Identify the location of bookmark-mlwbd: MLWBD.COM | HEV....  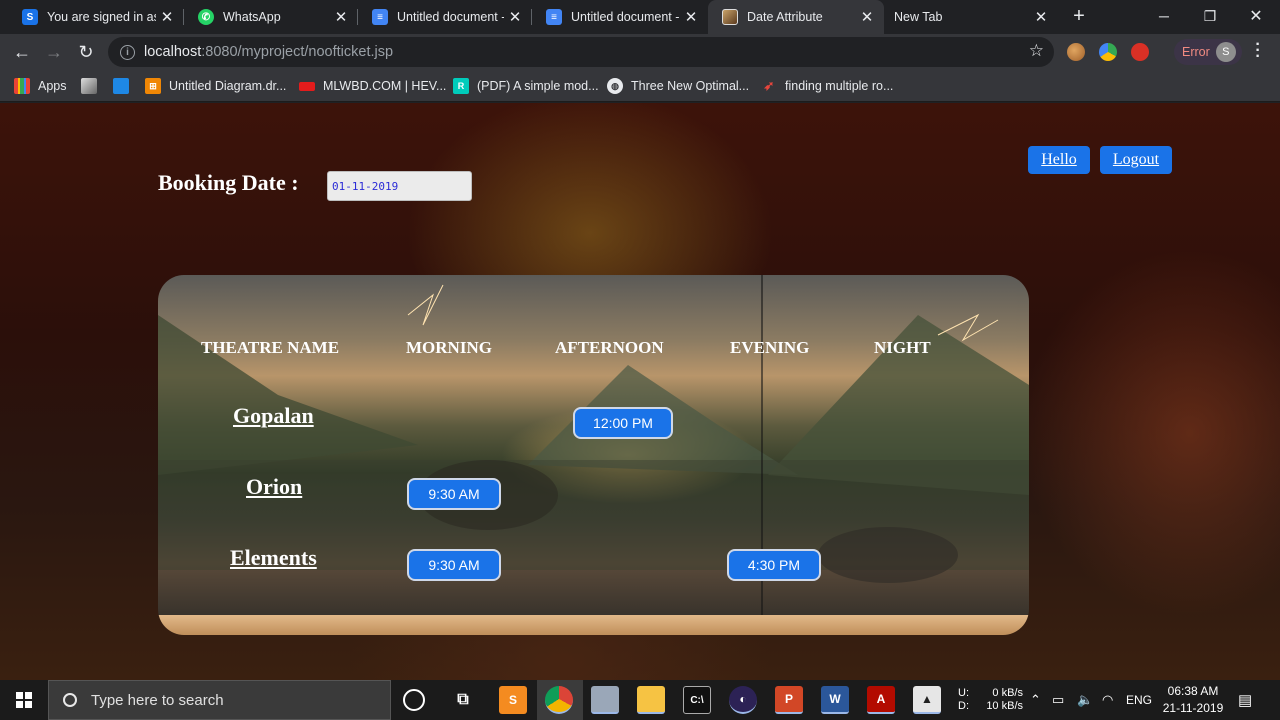
(372, 86).